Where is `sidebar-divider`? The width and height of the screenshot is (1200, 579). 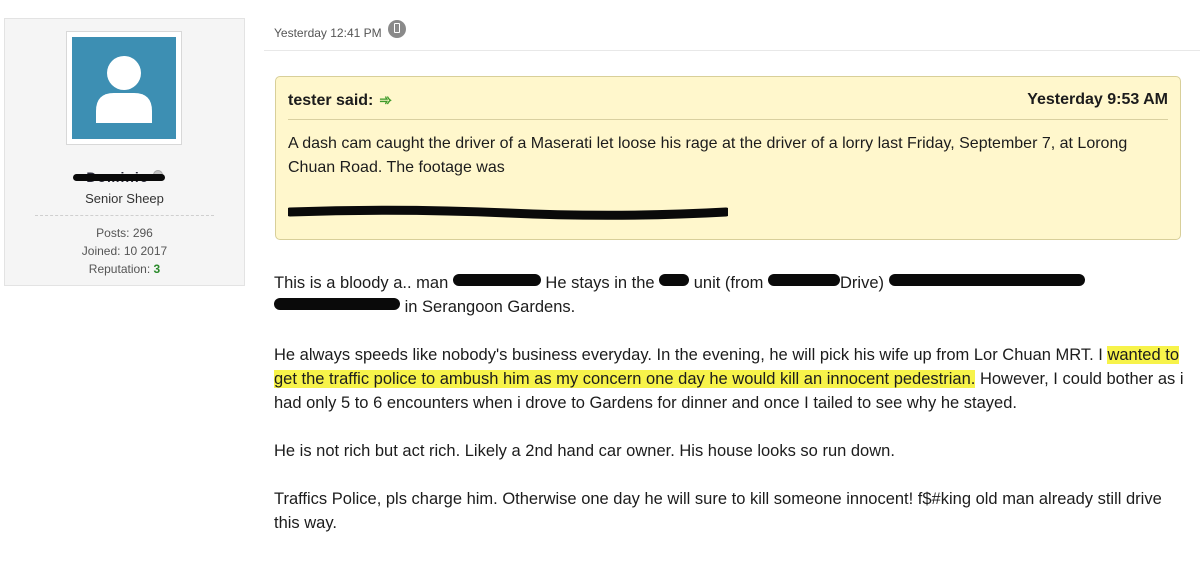 sidebar-divider is located at coordinates (124, 215).